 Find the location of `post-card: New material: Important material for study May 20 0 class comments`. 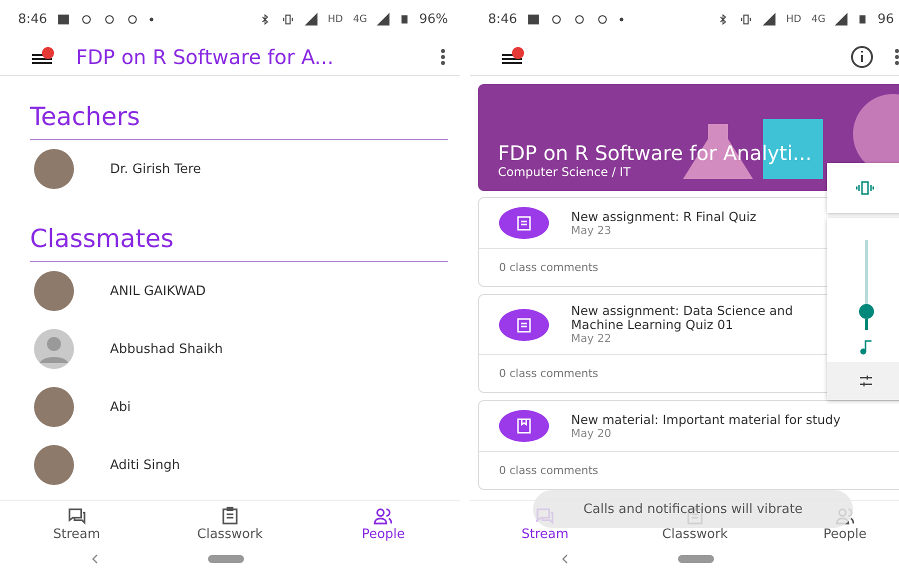

post-card: New material: Important material for study May 20 0 class comments is located at coordinates (688, 445).